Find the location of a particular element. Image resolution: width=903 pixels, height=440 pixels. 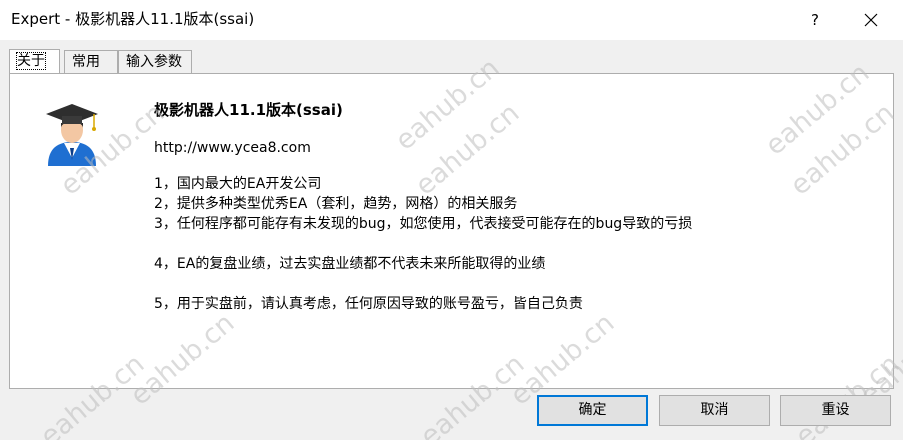

tab-about: 关于 is located at coordinates (34, 62).